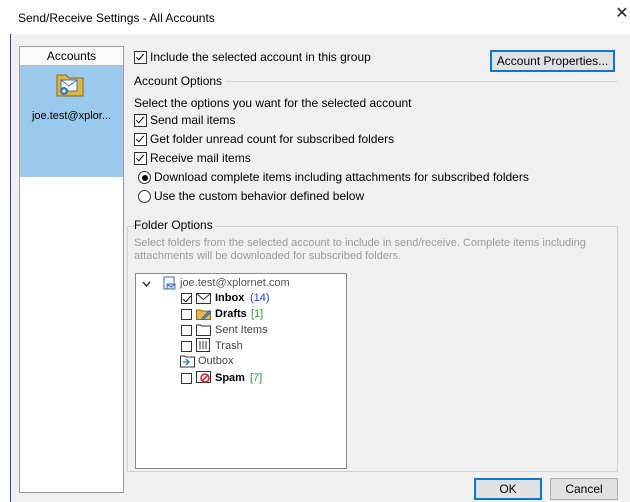 This screenshot has height=502, width=630. What do you see at coordinates (186, 378) in the screenshot?
I see `spam-checkbox` at bounding box center [186, 378].